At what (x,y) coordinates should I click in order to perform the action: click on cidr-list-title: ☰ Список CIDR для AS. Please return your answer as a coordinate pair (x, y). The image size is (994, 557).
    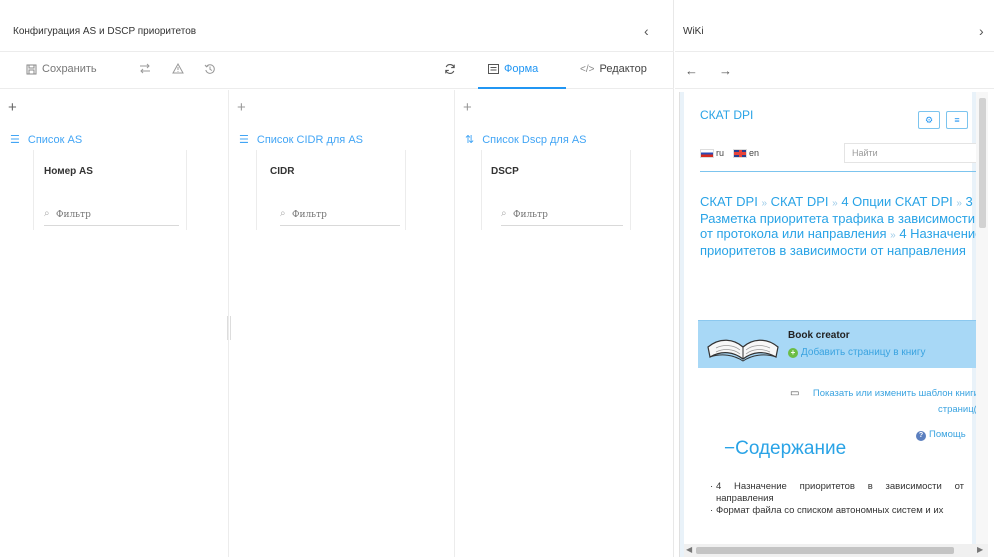
    Looking at the image, I should click on (301, 140).